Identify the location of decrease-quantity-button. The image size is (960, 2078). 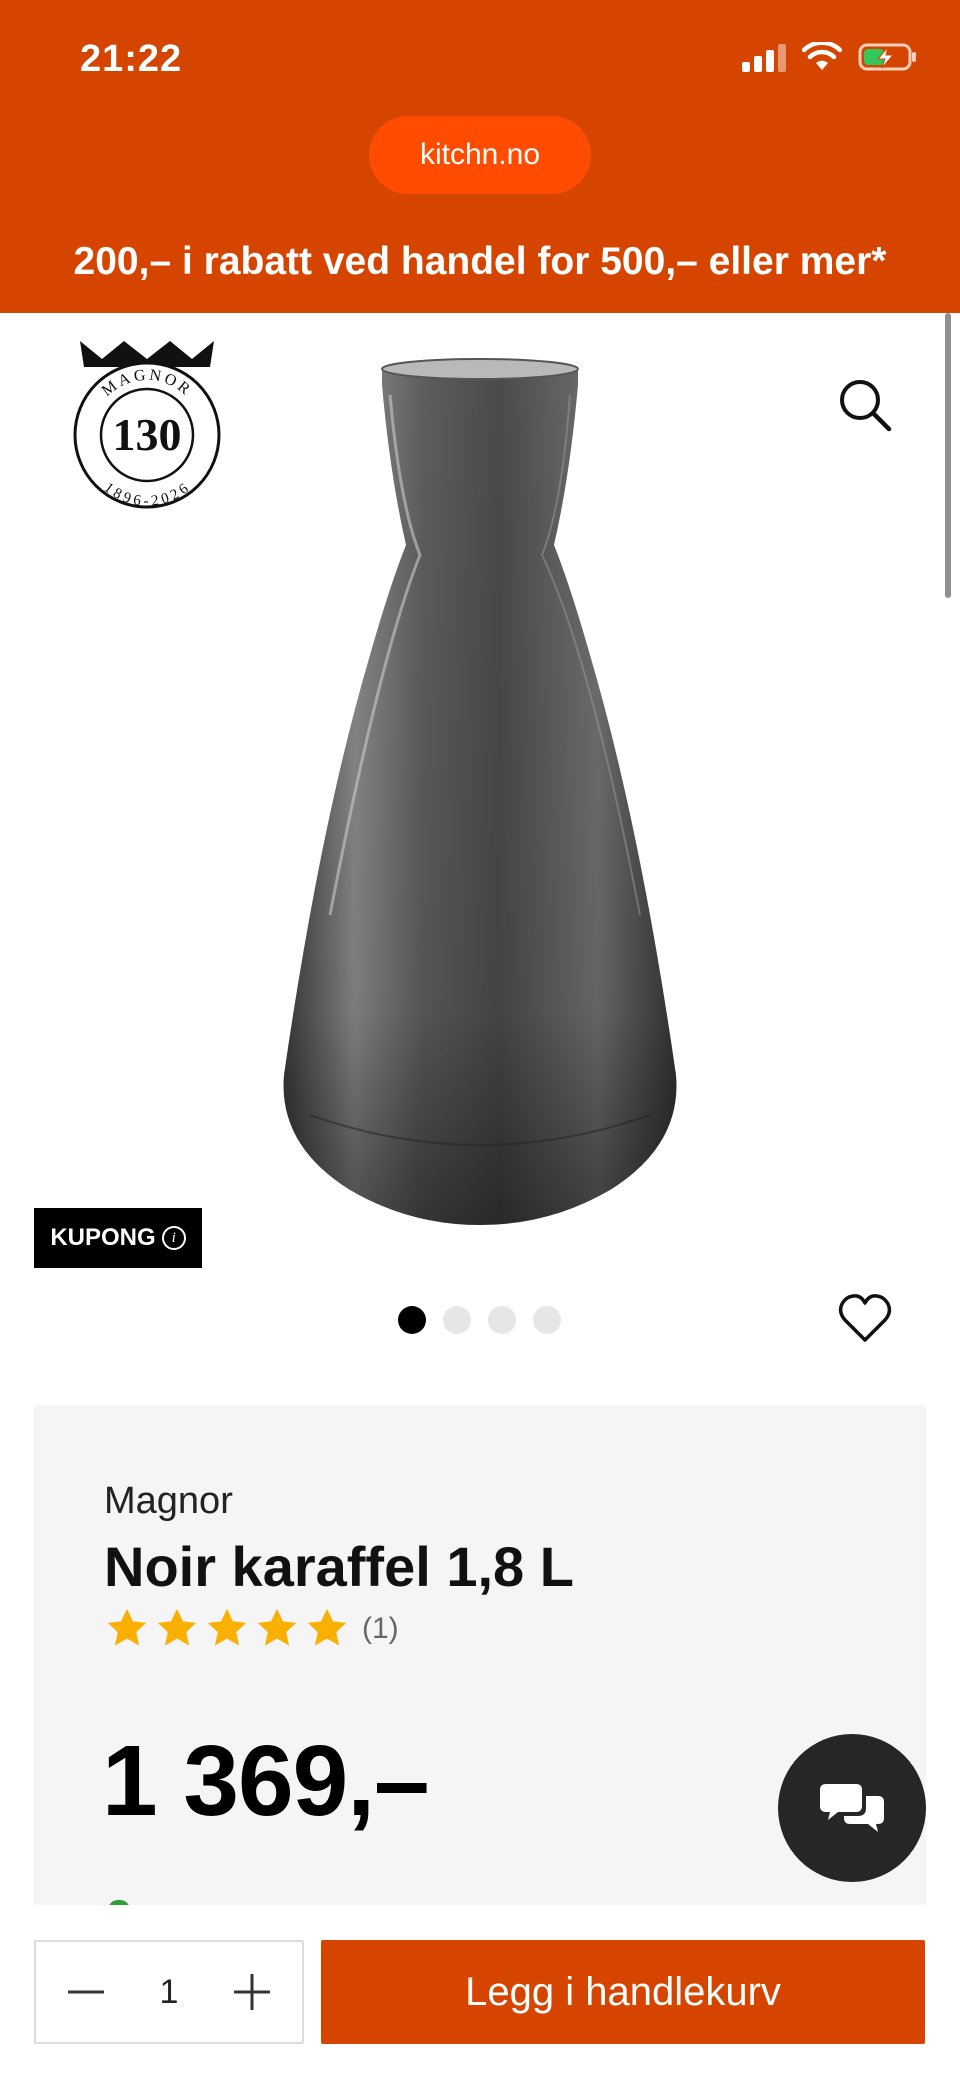
(86, 1992).